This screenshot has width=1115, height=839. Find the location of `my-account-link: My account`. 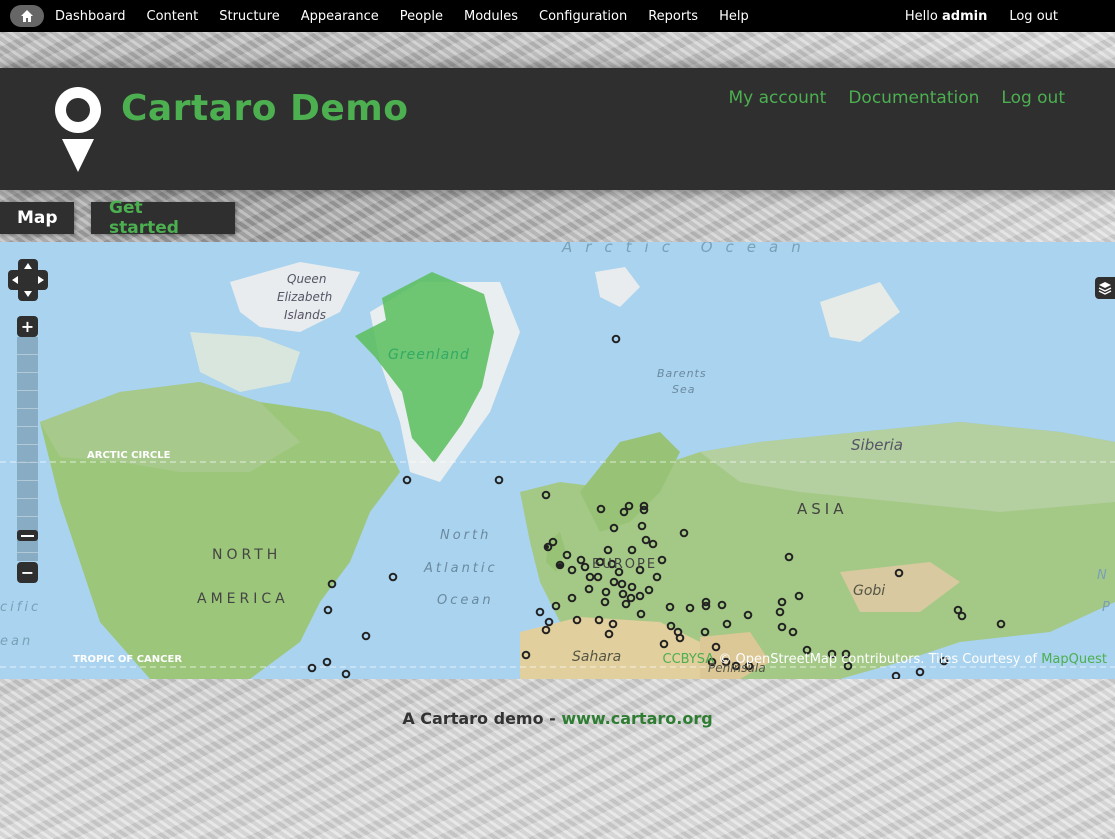

my-account-link: My account is located at coordinates (777, 98).